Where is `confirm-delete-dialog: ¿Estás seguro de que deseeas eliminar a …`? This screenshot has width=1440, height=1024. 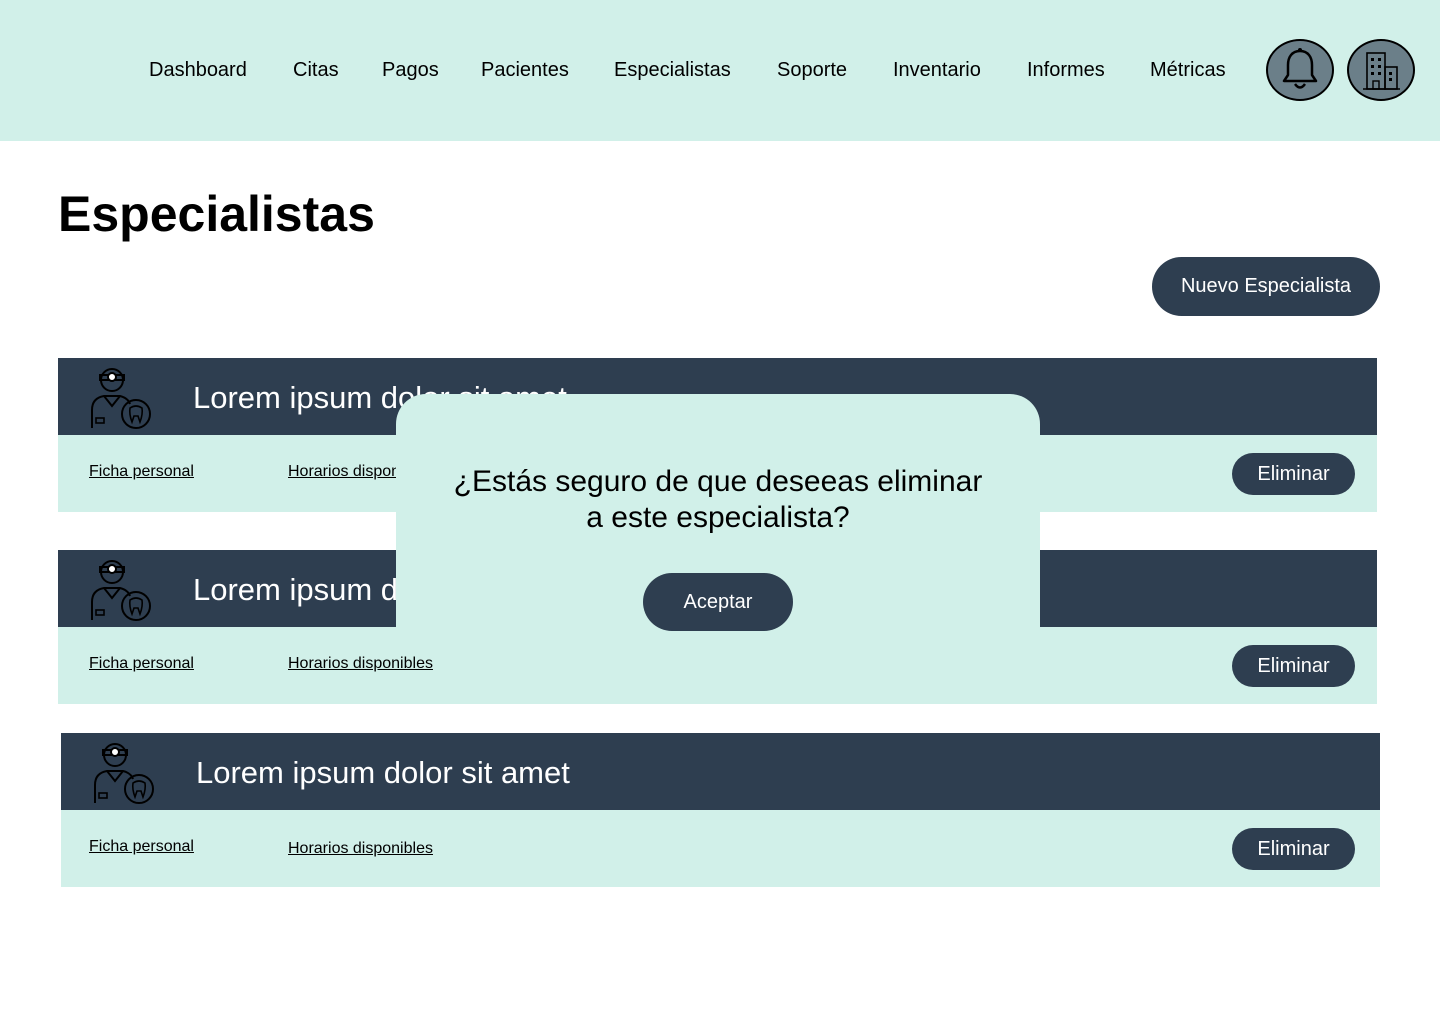
confirm-delete-dialog: ¿Estás seguro de que deseeas eliminar a … is located at coordinates (718, 512).